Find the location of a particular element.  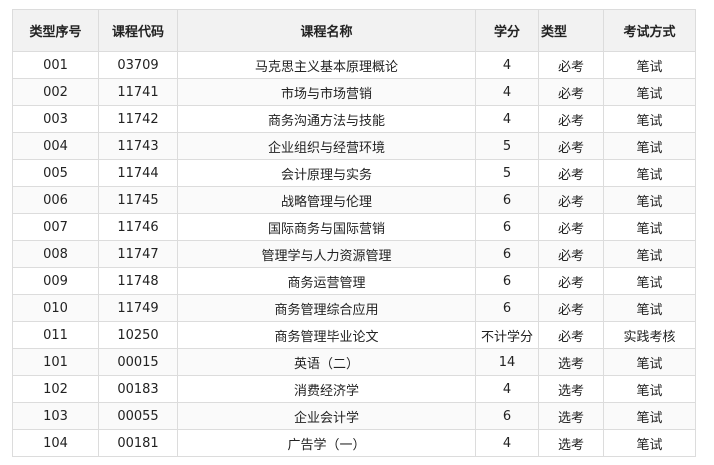

header-code: 课程代码 is located at coordinates (138, 30).